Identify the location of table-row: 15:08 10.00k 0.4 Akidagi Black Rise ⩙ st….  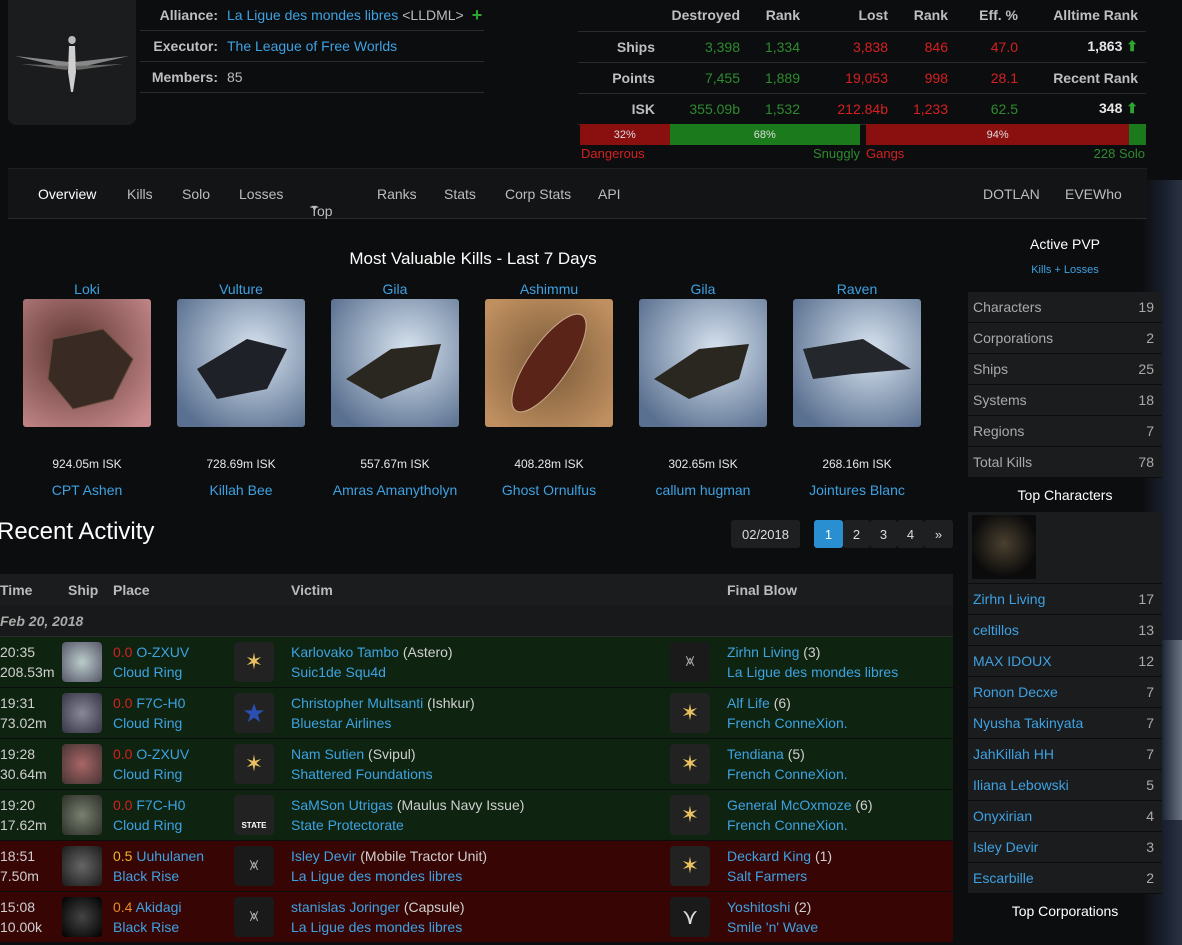
(476, 917).